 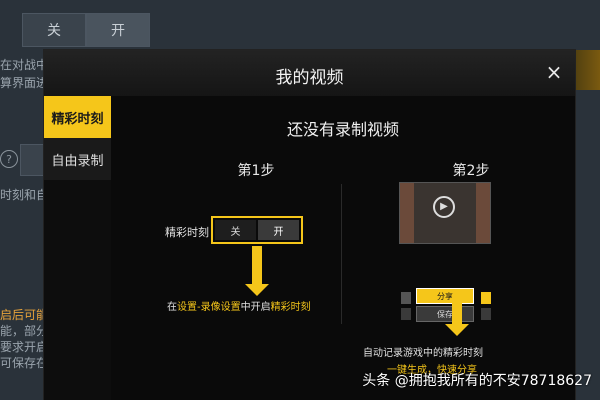 I want to click on background-toggle: 关 开, so click(x=86, y=30).